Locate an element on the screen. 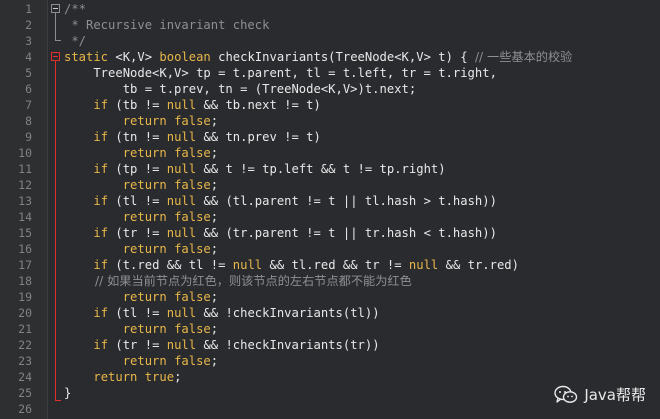  comment-token: // 如果当前节点为红色，则该节点的左右节点都不能为红色 is located at coordinates (238, 281).